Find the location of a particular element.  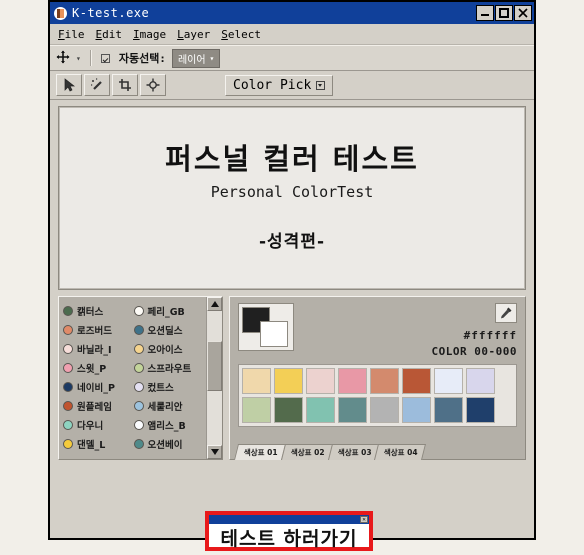

list-item-label: 오션베이 is located at coordinates (165, 445).